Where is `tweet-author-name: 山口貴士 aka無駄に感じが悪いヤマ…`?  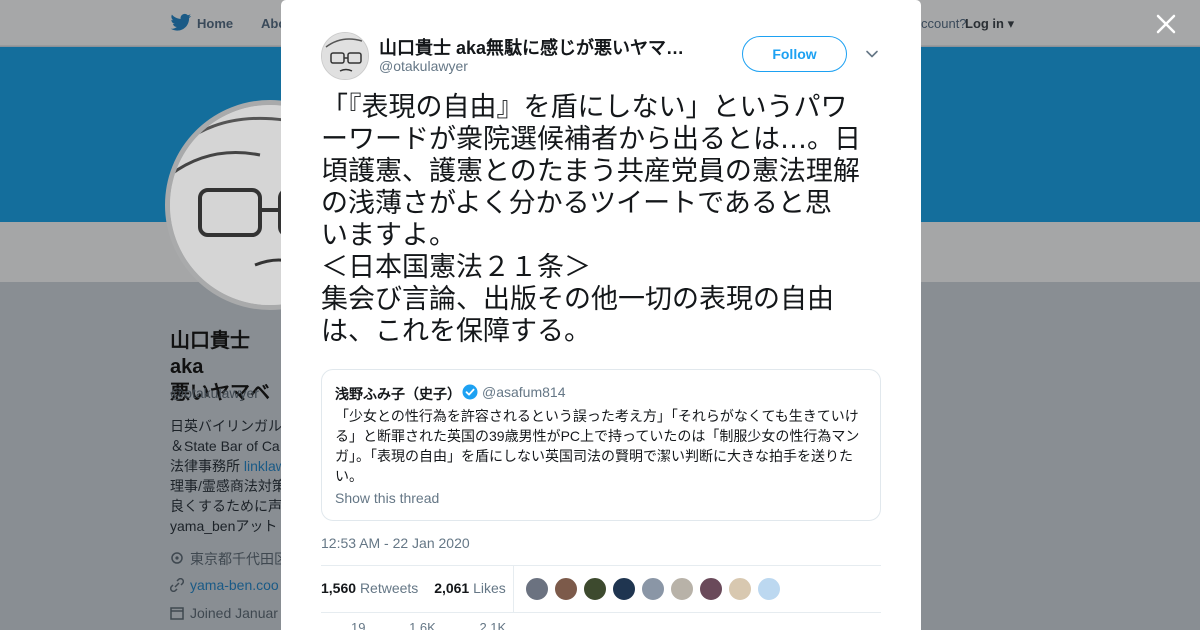
tweet-author-name: 山口貴士 aka無駄に感じが悪いヤマ… is located at coordinates (535, 47).